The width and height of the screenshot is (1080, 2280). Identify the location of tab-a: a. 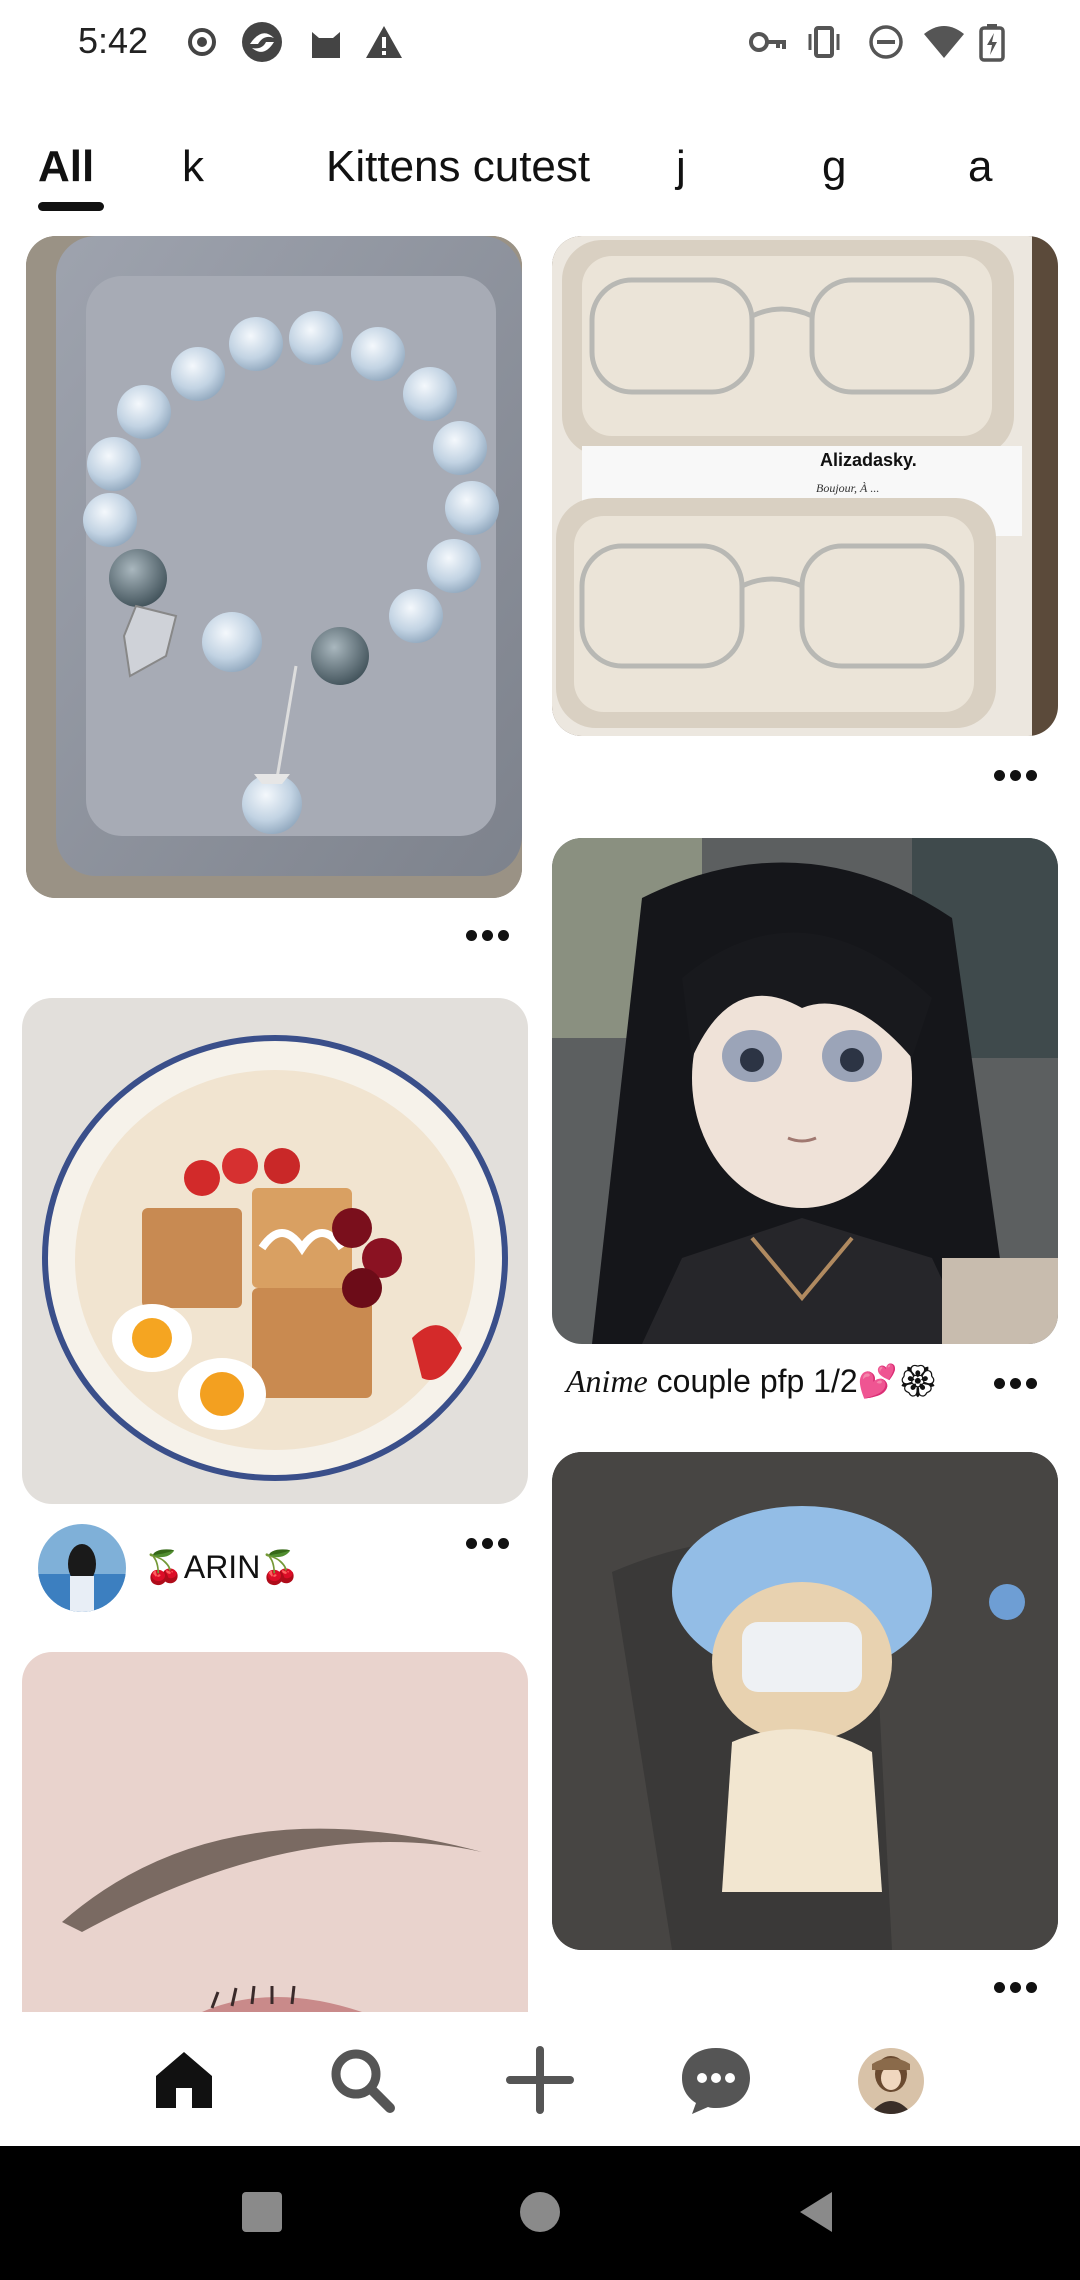
(980, 167).